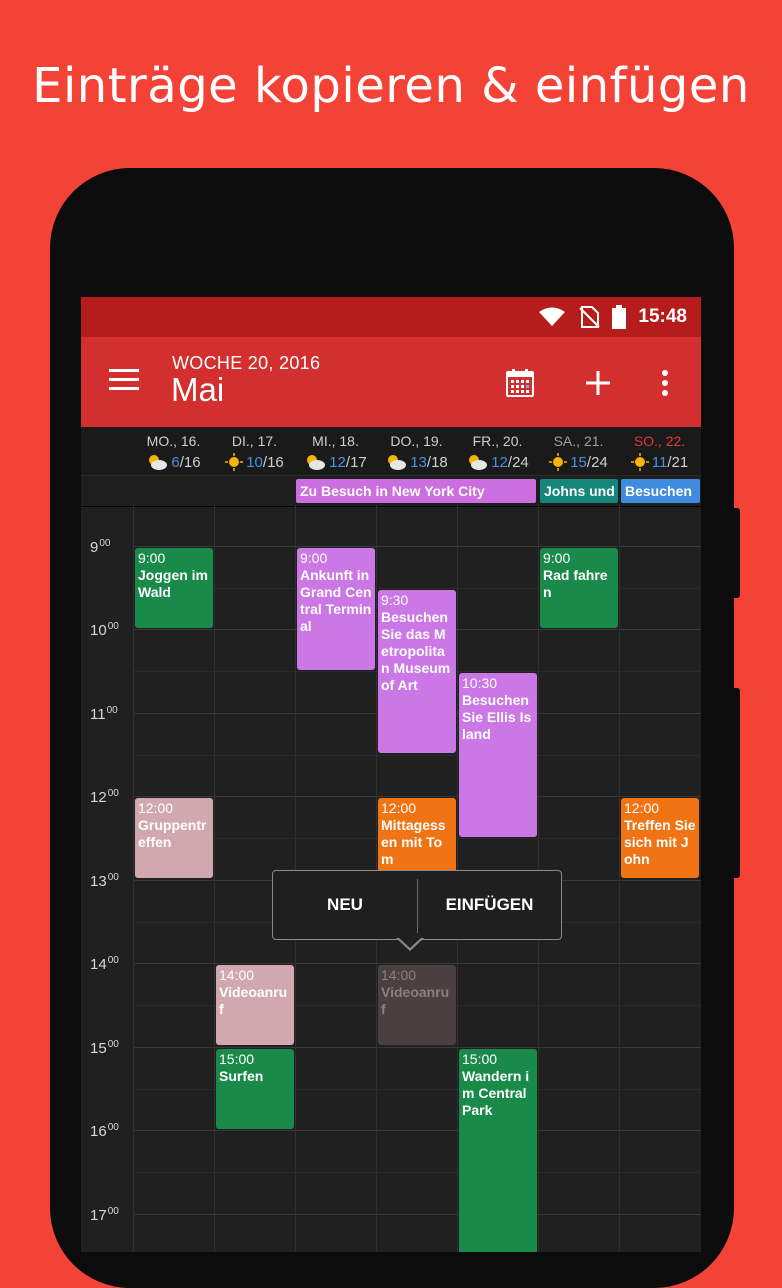  I want to click on day-header-fri: FR., 20. 12/24, so click(497, 452).